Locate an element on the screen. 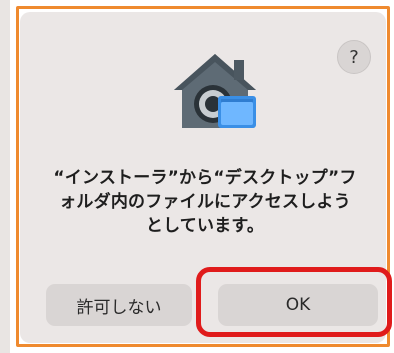 The height and width of the screenshot is (353, 394). message-line-3: としています。 is located at coordinates (205, 226).